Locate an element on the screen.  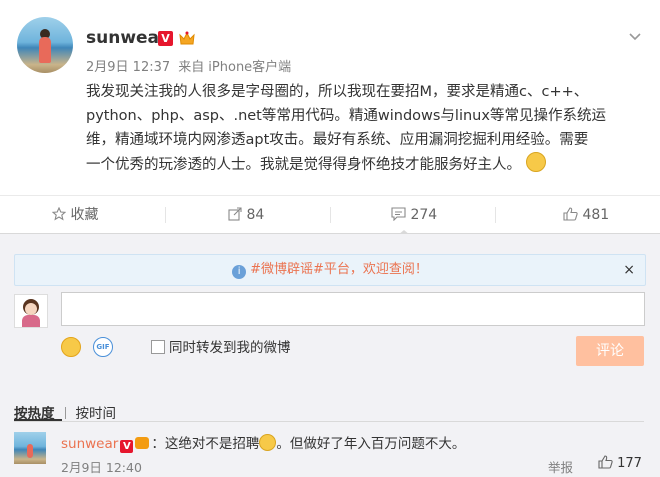
favorite-button: 收藏 is located at coordinates (74, 215).